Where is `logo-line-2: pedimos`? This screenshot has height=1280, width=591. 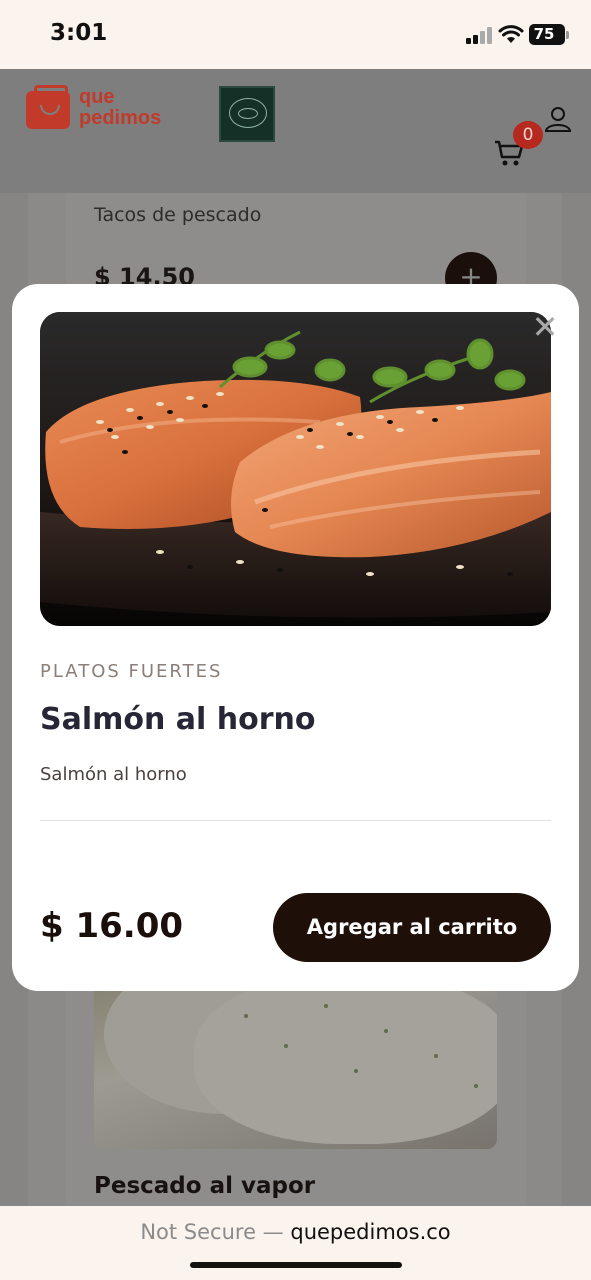
logo-line-2: pedimos is located at coordinates (120, 118).